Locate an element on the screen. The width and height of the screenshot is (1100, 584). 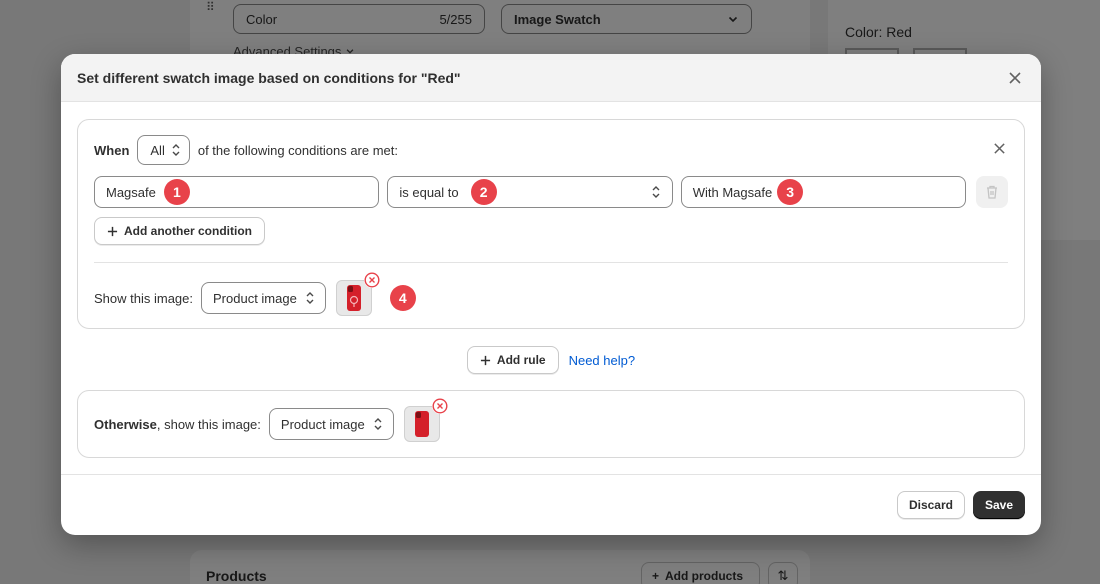
otherwise-image-thumbnail is located at coordinates (425, 420).